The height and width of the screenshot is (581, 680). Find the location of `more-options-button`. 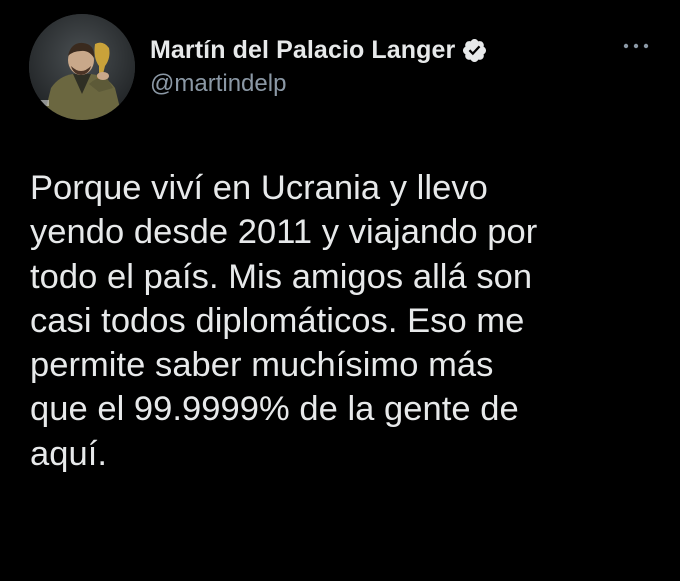

more-options-button is located at coordinates (637, 46).